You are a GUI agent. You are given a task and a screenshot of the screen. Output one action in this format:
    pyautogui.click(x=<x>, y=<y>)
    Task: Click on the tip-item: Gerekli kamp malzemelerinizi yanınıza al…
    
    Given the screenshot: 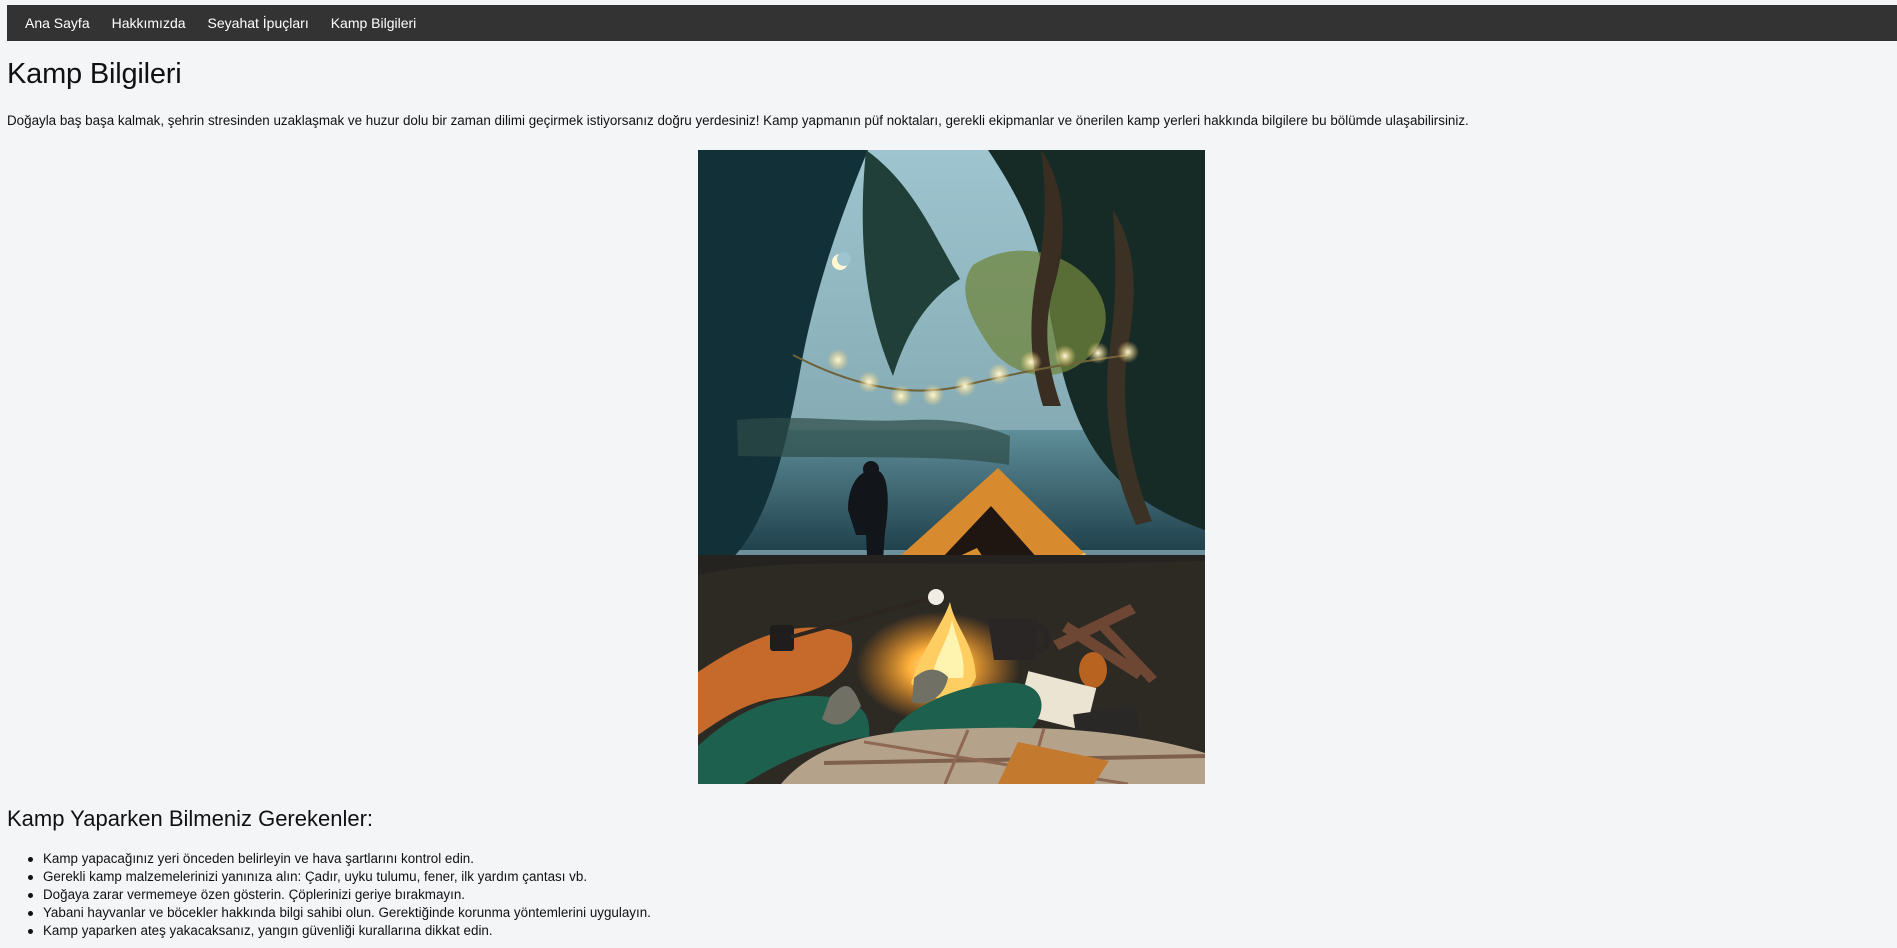 What is the action you would take?
    pyautogui.click(x=339, y=877)
    